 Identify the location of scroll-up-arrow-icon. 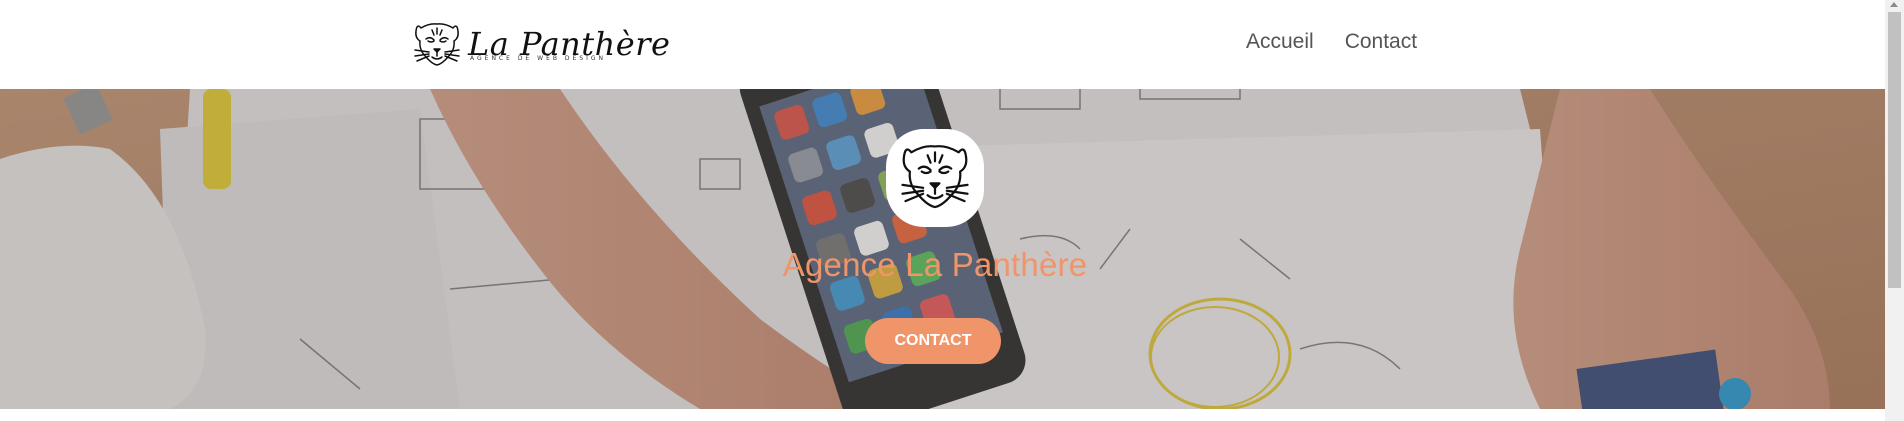
(1894, 4).